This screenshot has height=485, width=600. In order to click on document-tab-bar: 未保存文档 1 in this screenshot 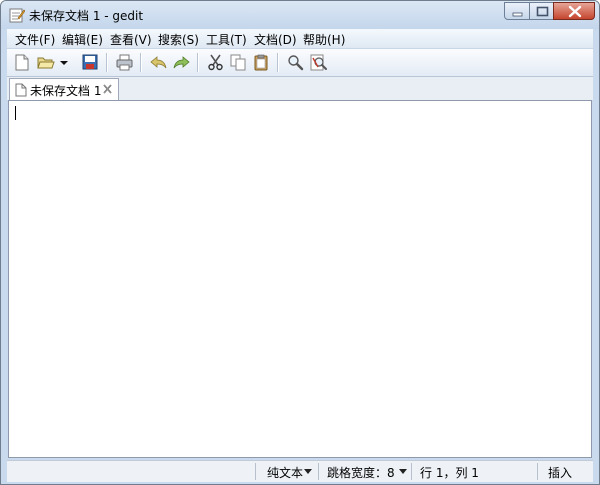, I will do `click(300, 88)`.